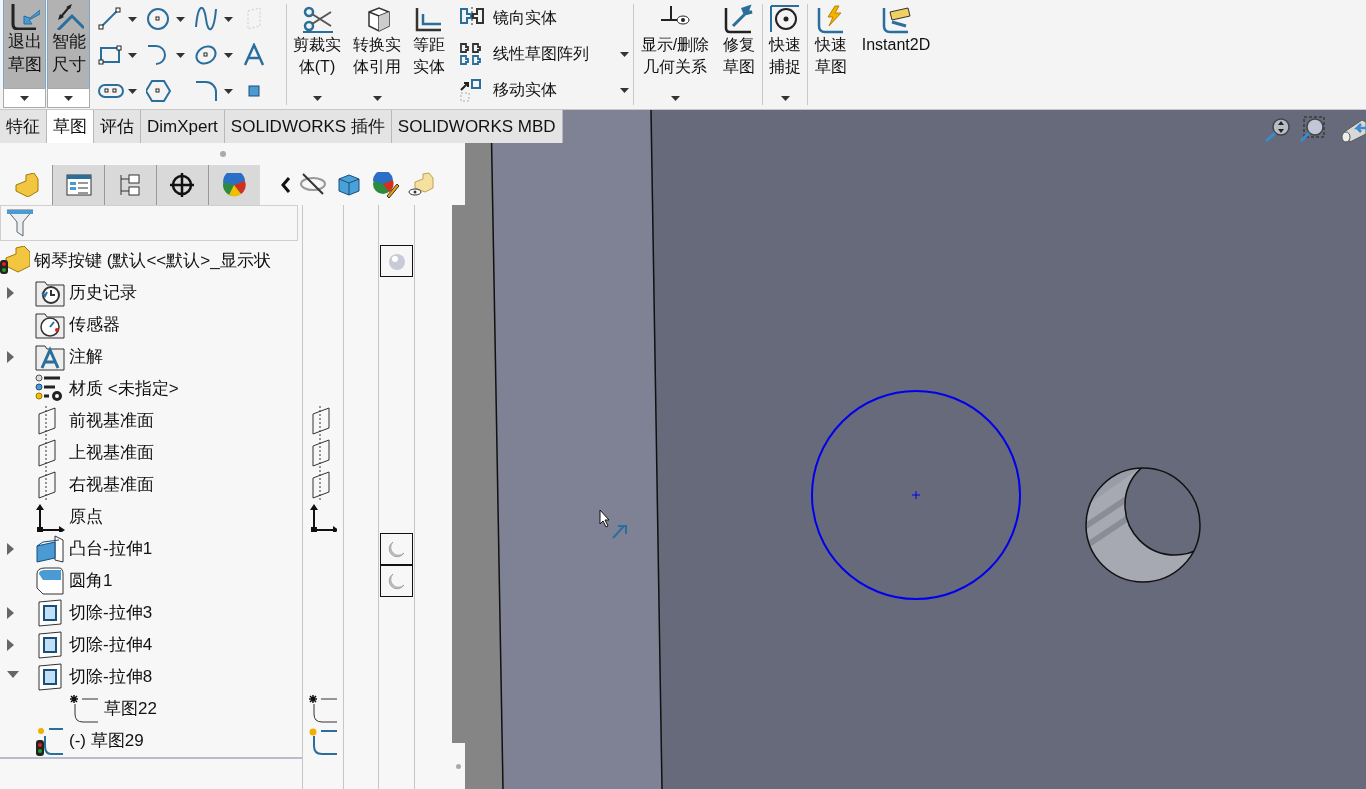  Describe the element at coordinates (20, 223) in the screenshot. I see `filter-icon` at that location.